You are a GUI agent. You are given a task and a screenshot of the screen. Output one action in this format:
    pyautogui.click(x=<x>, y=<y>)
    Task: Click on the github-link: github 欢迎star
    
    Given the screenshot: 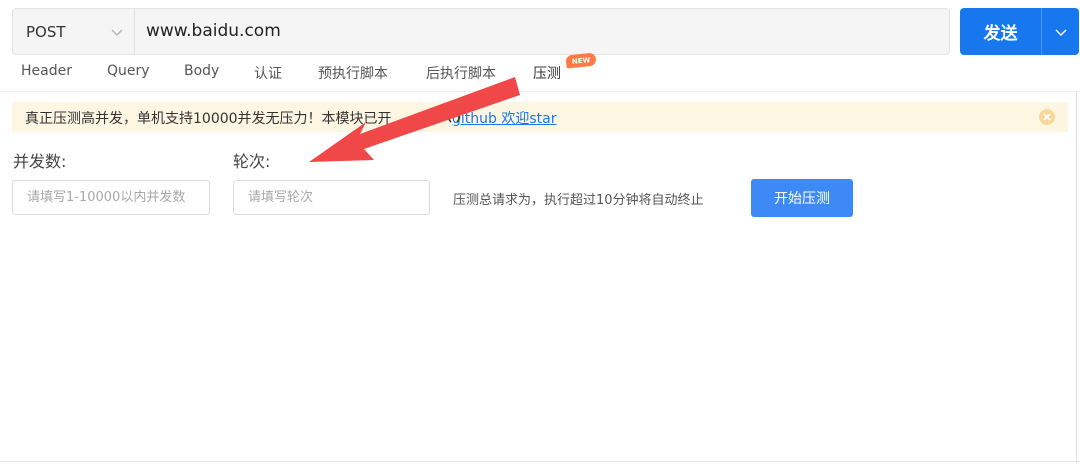 What is the action you would take?
    pyautogui.click(x=504, y=118)
    